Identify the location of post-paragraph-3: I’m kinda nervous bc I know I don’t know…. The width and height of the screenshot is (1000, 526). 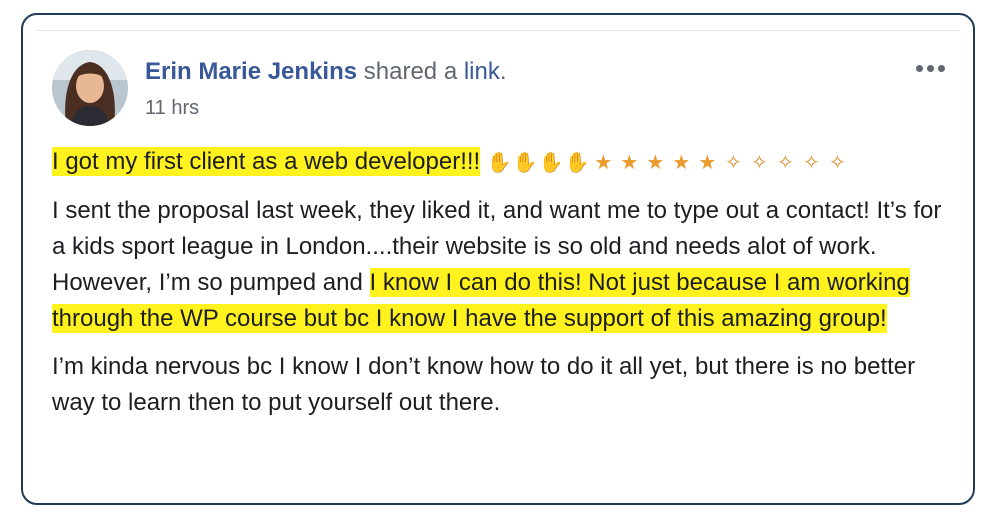
(502, 385).